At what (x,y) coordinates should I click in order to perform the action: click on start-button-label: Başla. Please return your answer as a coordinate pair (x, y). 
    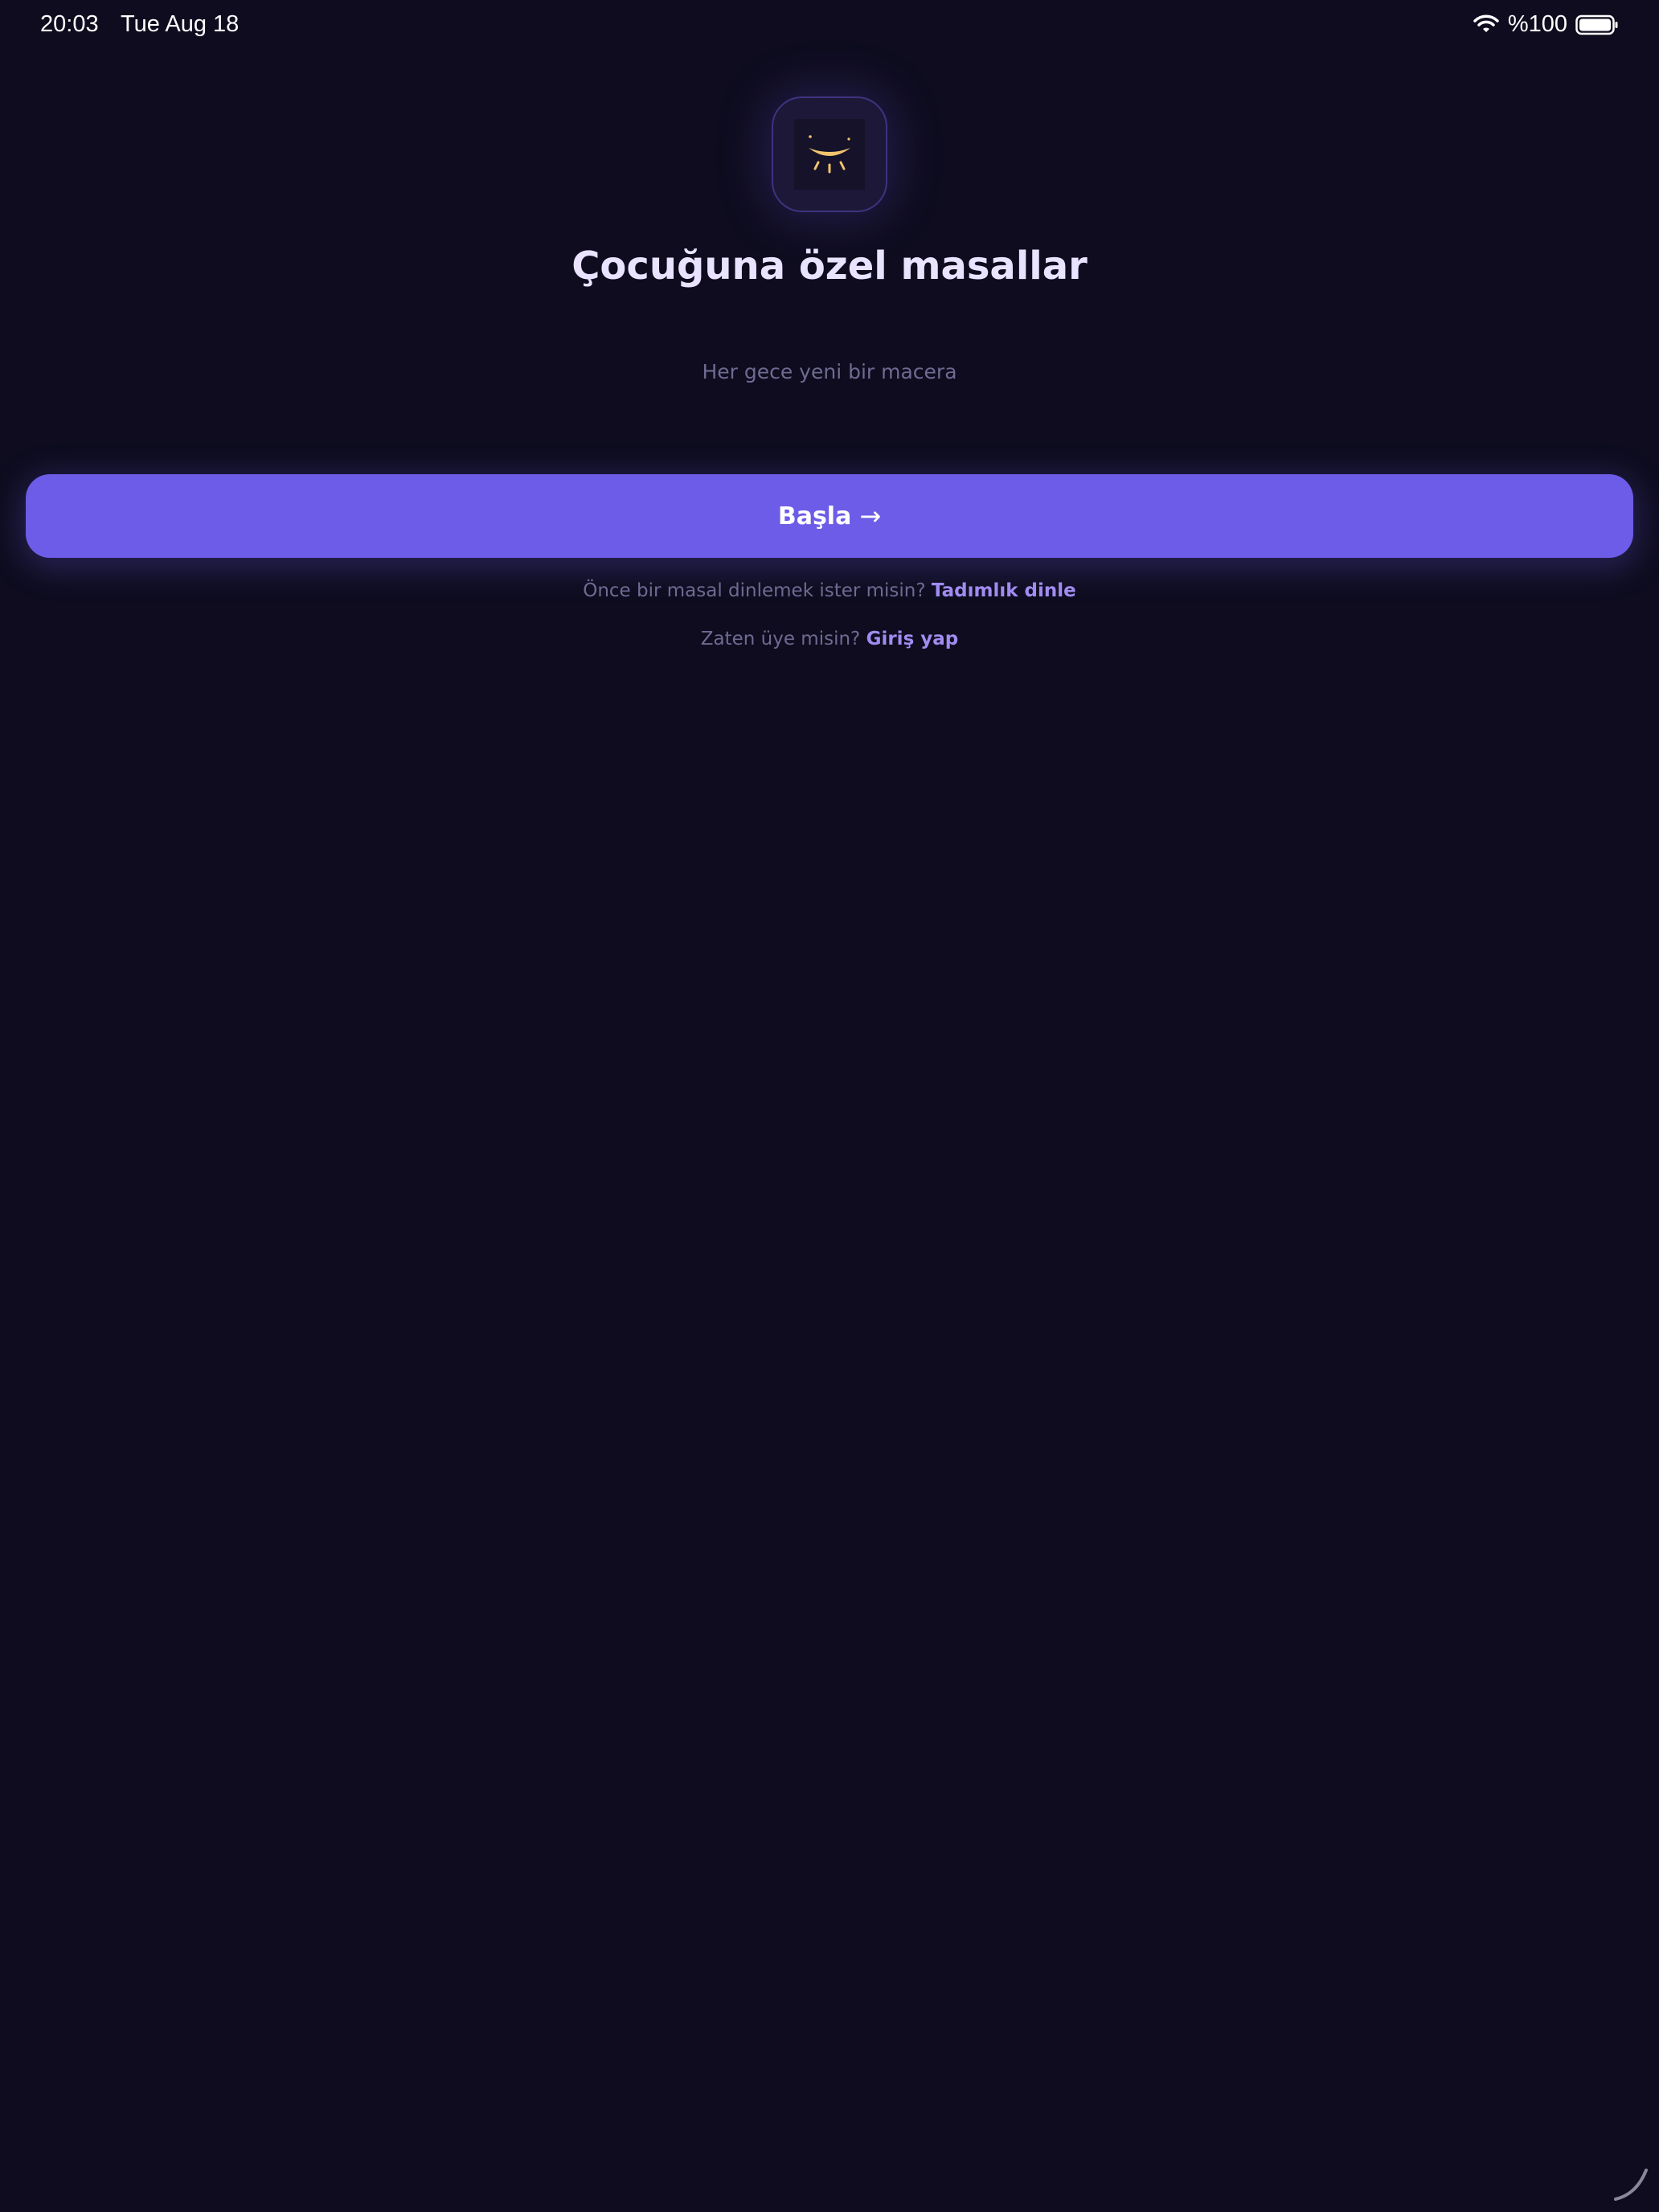
    Looking at the image, I should click on (814, 516).